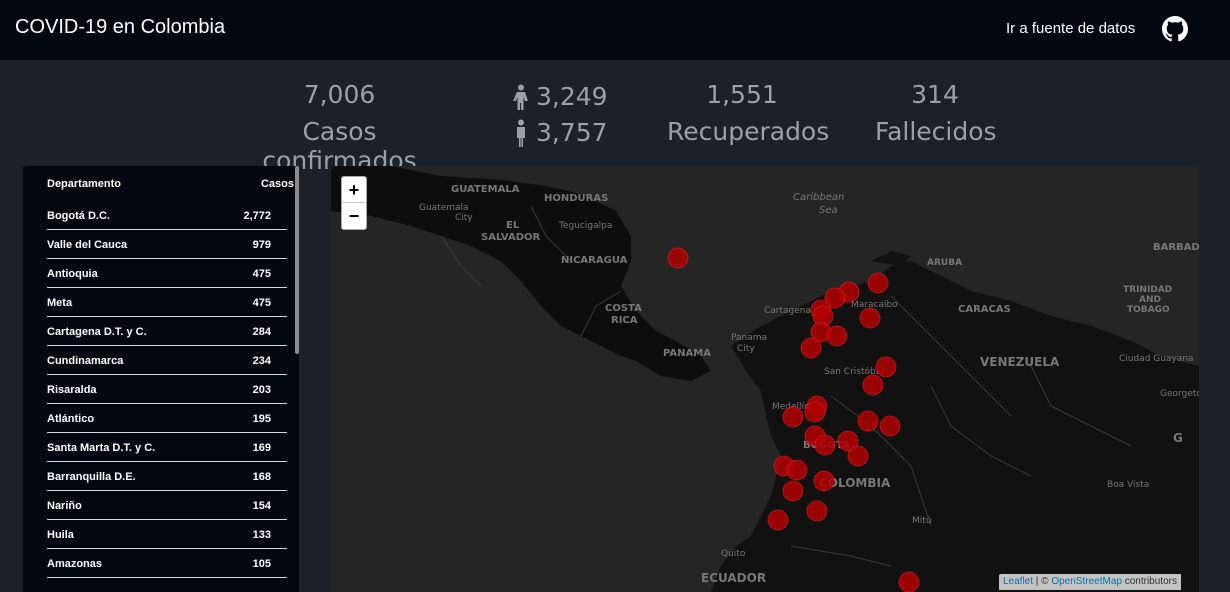 The height and width of the screenshot is (592, 1230). What do you see at coordinates (167, 244) in the screenshot?
I see `table-row: Valle del Cauca 979` at bounding box center [167, 244].